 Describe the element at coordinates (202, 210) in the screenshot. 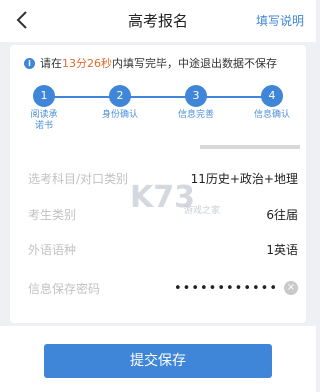

I see `watermark-sub: 游戏之家` at that location.